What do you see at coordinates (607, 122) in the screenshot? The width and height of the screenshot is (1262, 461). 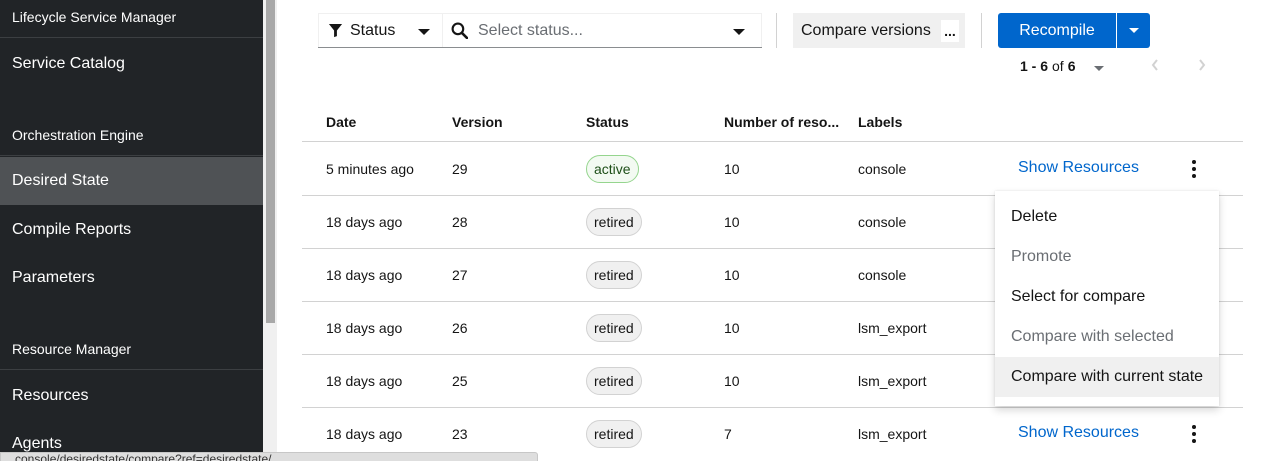 I see `column-header-status: Status` at bounding box center [607, 122].